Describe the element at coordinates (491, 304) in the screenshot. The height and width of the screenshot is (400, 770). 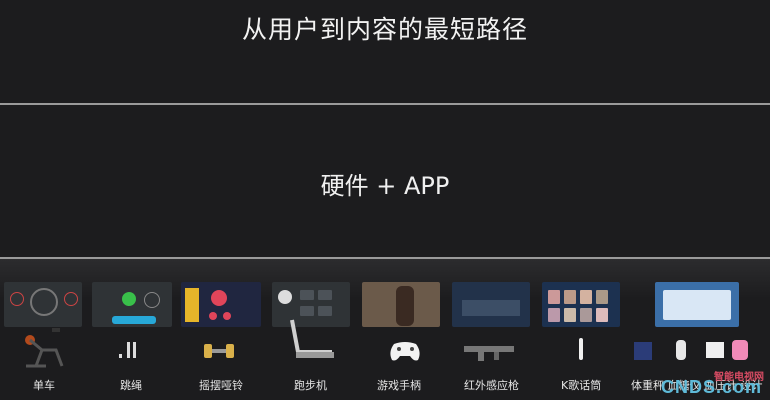
I see `gun-game-screen` at that location.